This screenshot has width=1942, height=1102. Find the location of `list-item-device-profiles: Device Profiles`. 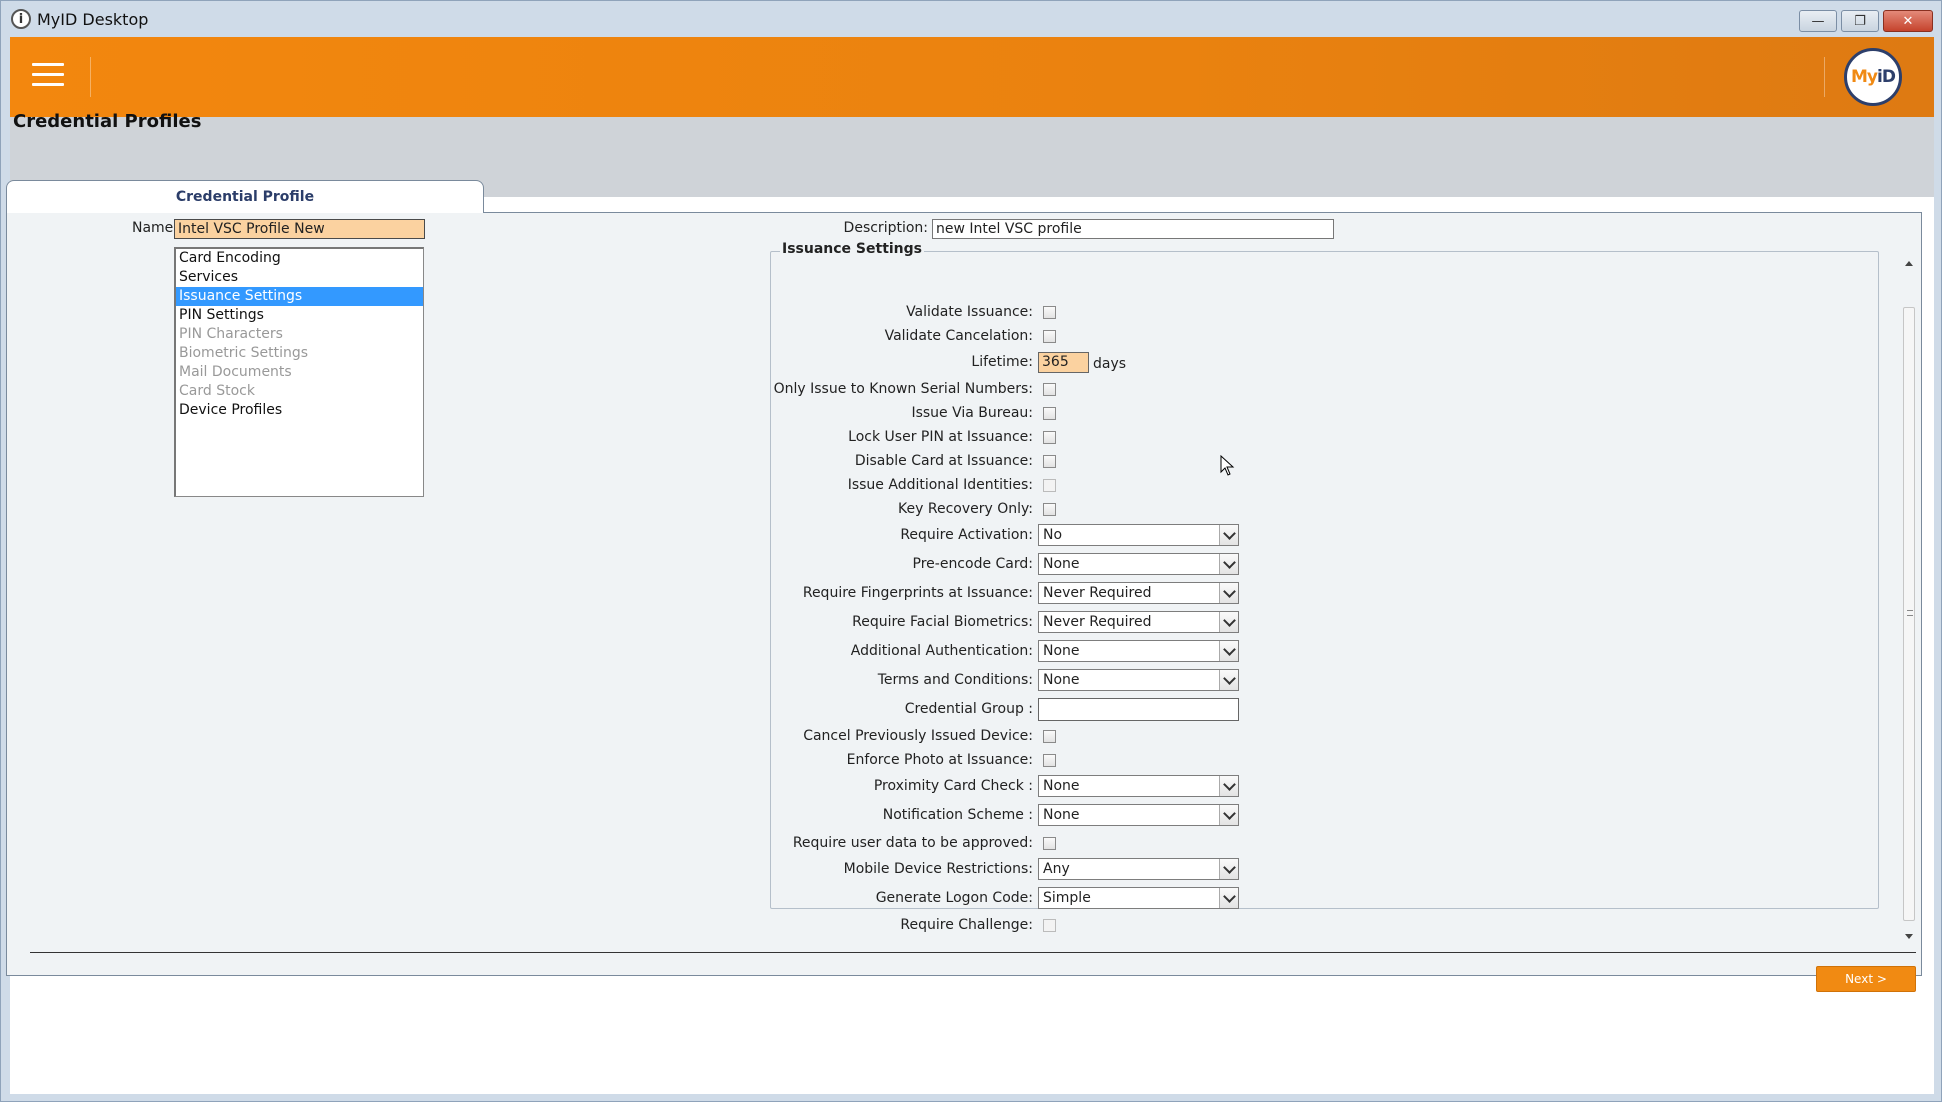

list-item-device-profiles: Device Profiles is located at coordinates (299, 410).